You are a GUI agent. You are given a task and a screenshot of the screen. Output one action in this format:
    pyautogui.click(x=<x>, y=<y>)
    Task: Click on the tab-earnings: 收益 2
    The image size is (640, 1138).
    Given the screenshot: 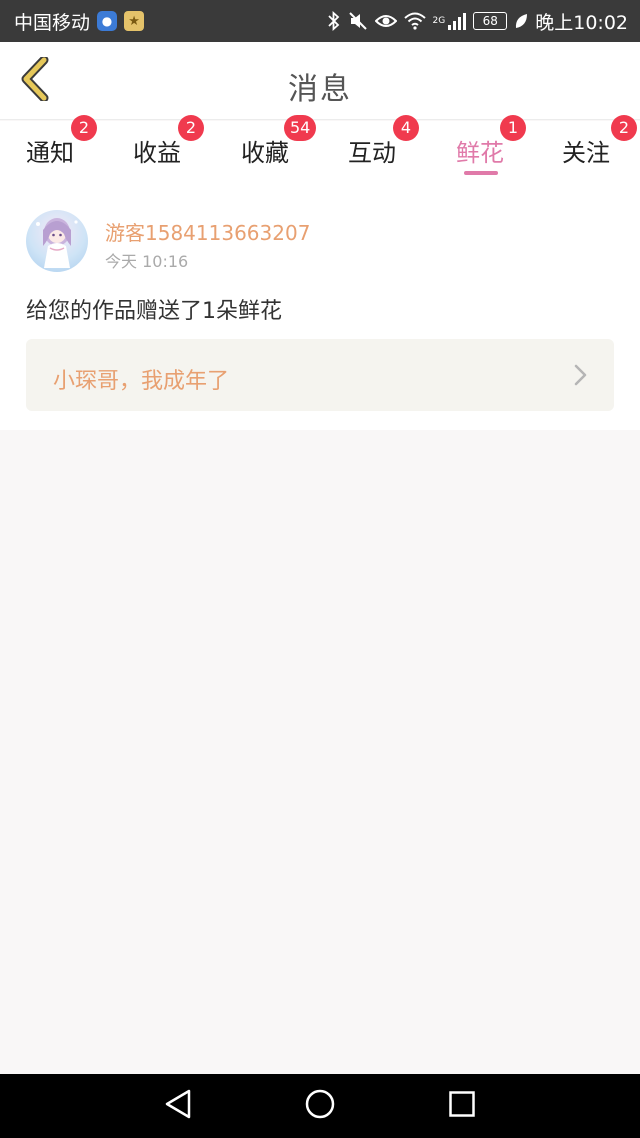 What is the action you would take?
    pyautogui.click(x=178, y=148)
    